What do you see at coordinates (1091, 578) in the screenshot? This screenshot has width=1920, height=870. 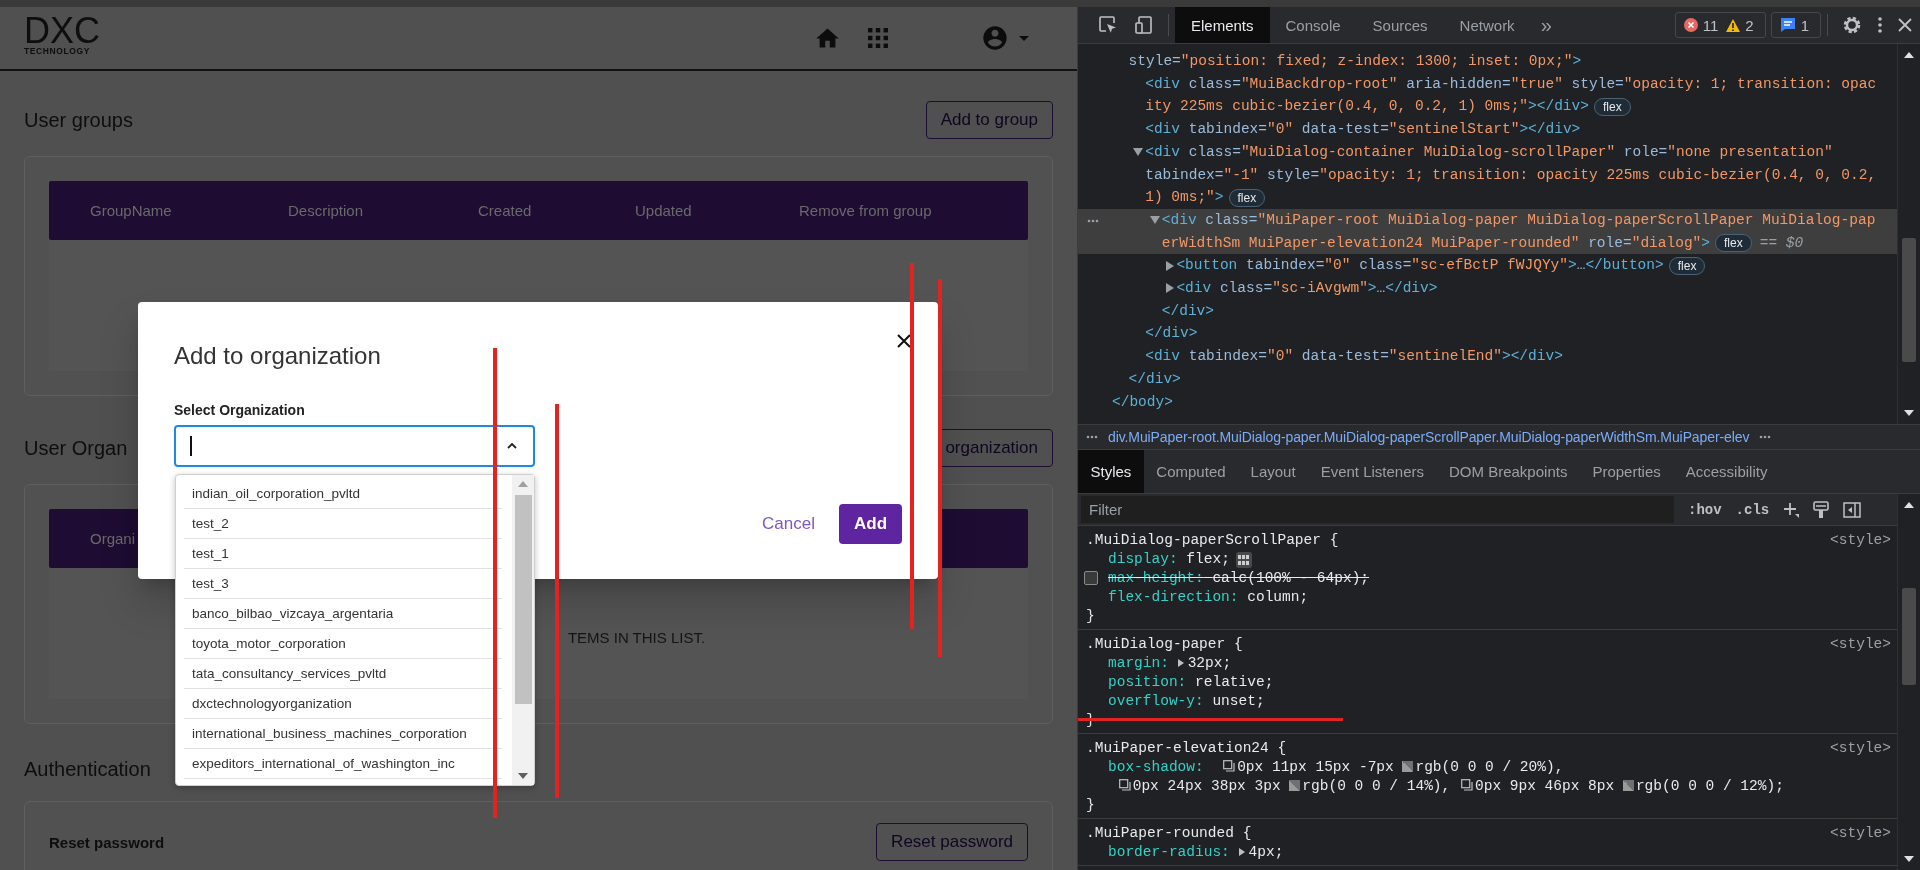 I see `checkbox` at bounding box center [1091, 578].